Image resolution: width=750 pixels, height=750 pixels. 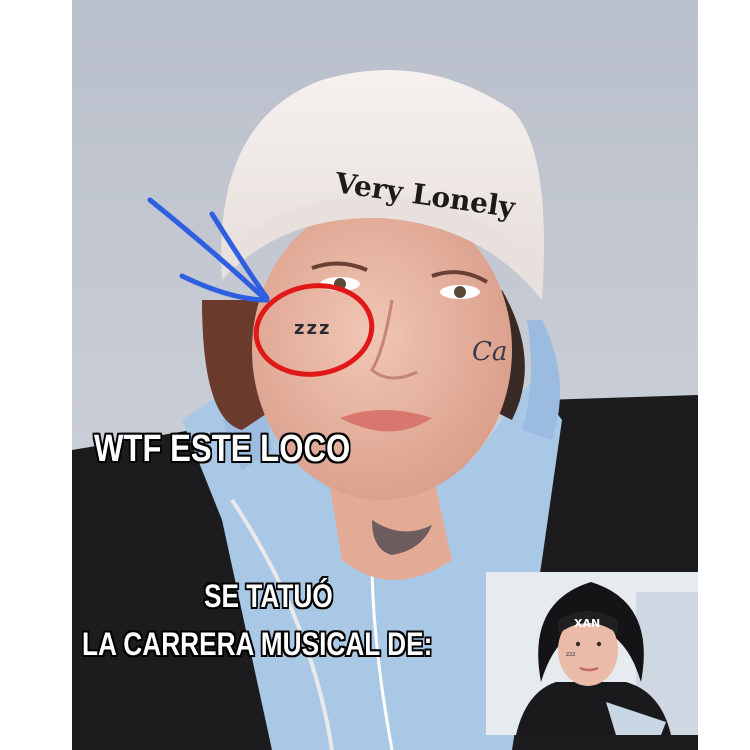 What do you see at coordinates (587, 623) in the screenshot?
I see `inset-beanie-text: XAN` at bounding box center [587, 623].